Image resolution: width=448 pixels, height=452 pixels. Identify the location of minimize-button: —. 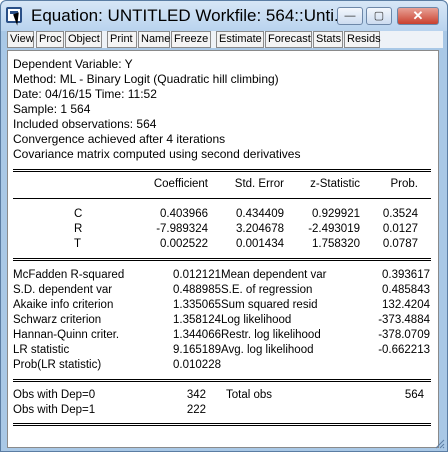
(350, 16).